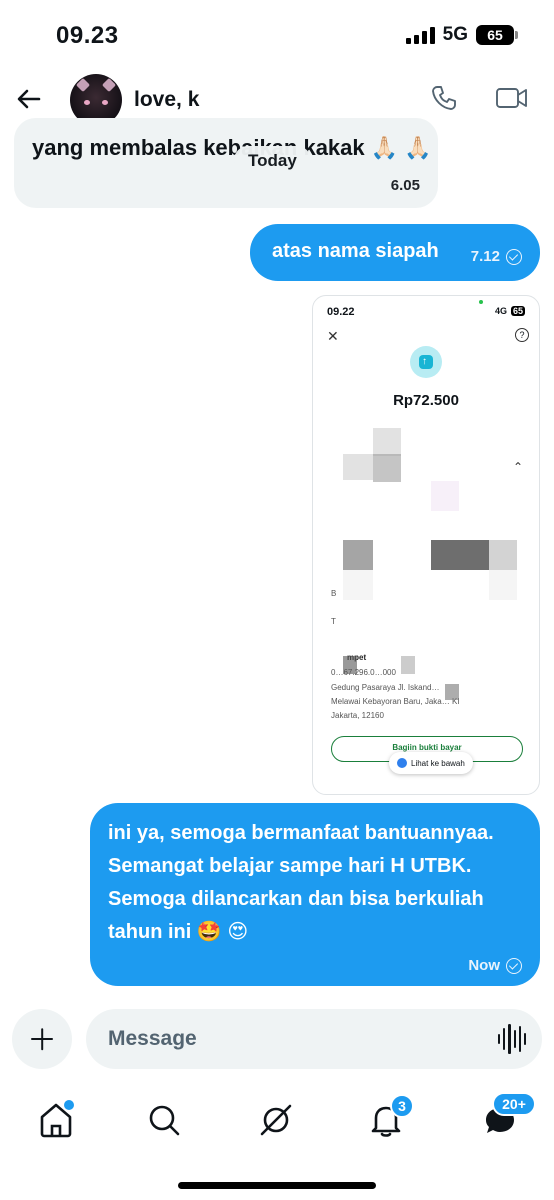 This screenshot has height=1200, width=554. What do you see at coordinates (42, 1039) in the screenshot?
I see `add-attachment-button` at bounding box center [42, 1039].